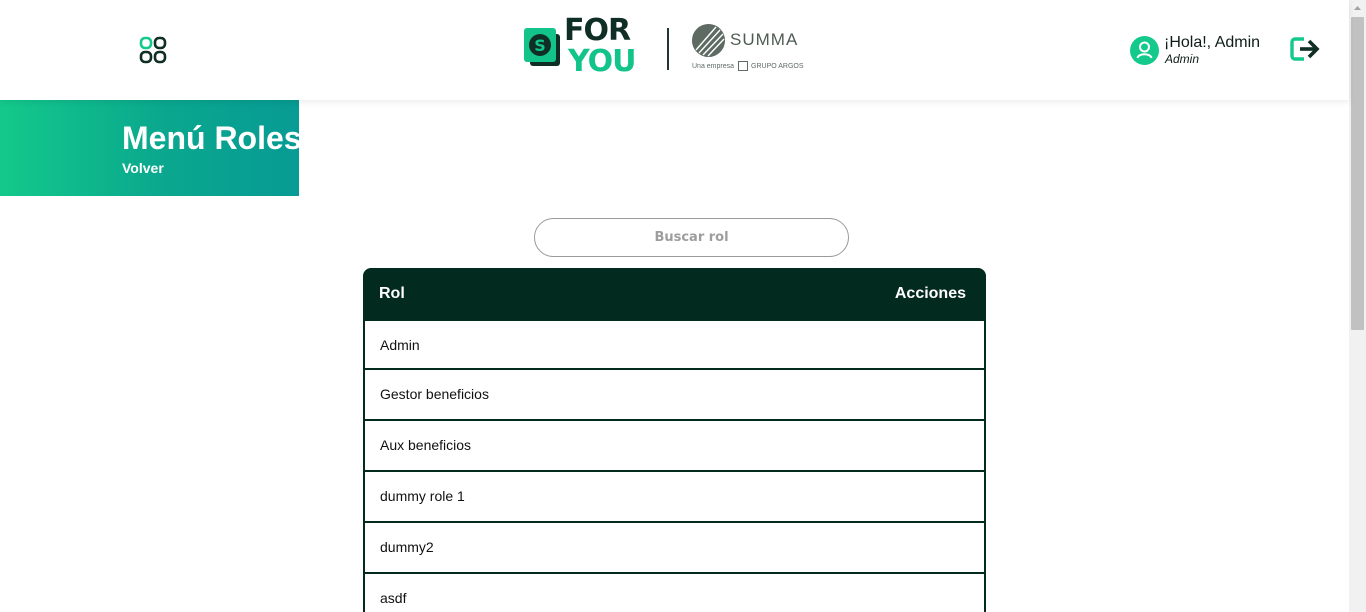 This screenshot has height=612, width=1366. I want to click on user-icon, so click(1144, 50).